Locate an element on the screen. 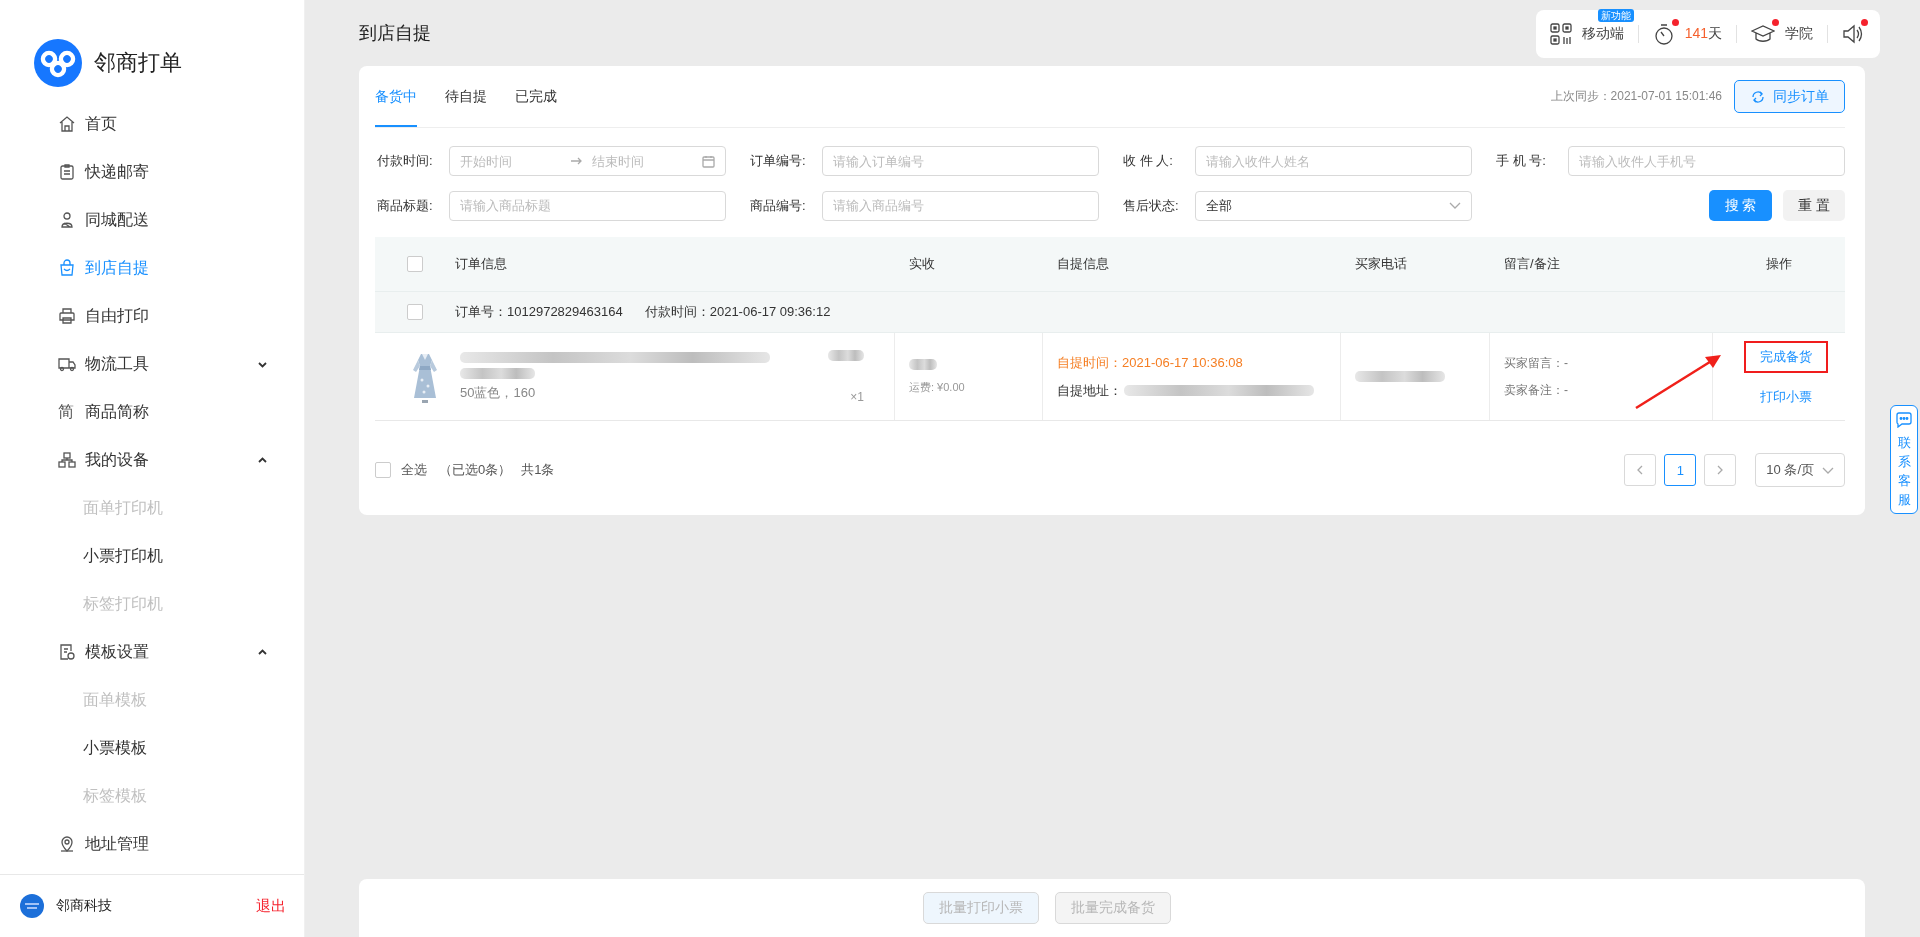 The image size is (1920, 937). home-icon is located at coordinates (67, 124).